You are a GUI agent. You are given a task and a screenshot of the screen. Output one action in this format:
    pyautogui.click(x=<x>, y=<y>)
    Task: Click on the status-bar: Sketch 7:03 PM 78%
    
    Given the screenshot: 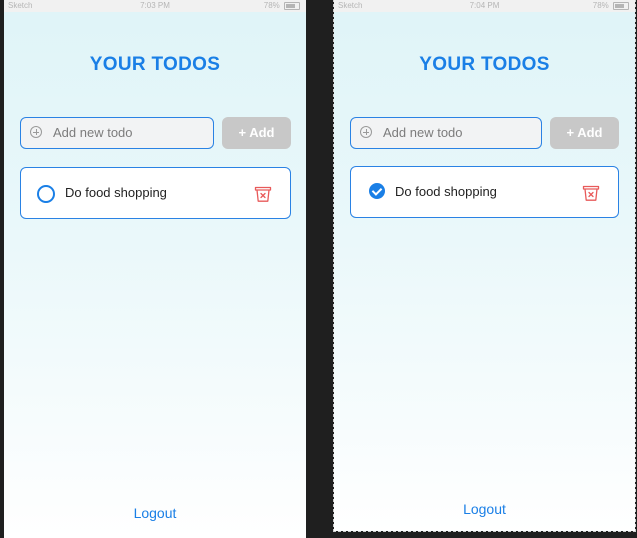 What is the action you would take?
    pyautogui.click(x=155, y=6)
    